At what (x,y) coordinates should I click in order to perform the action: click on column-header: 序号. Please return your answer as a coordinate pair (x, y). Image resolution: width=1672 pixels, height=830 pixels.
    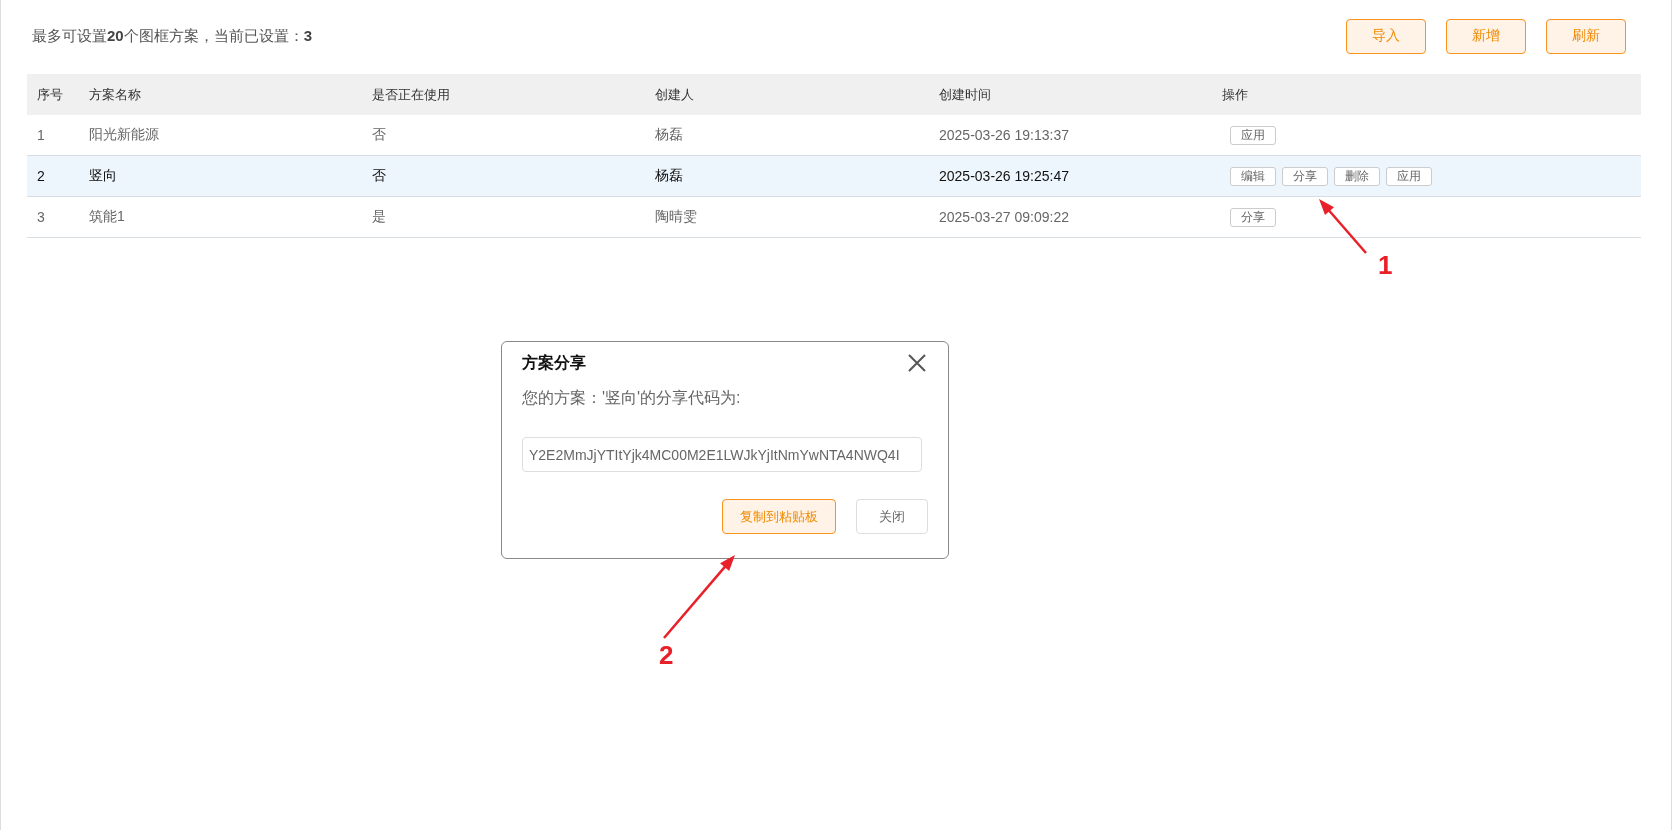
    Looking at the image, I should click on (50, 94).